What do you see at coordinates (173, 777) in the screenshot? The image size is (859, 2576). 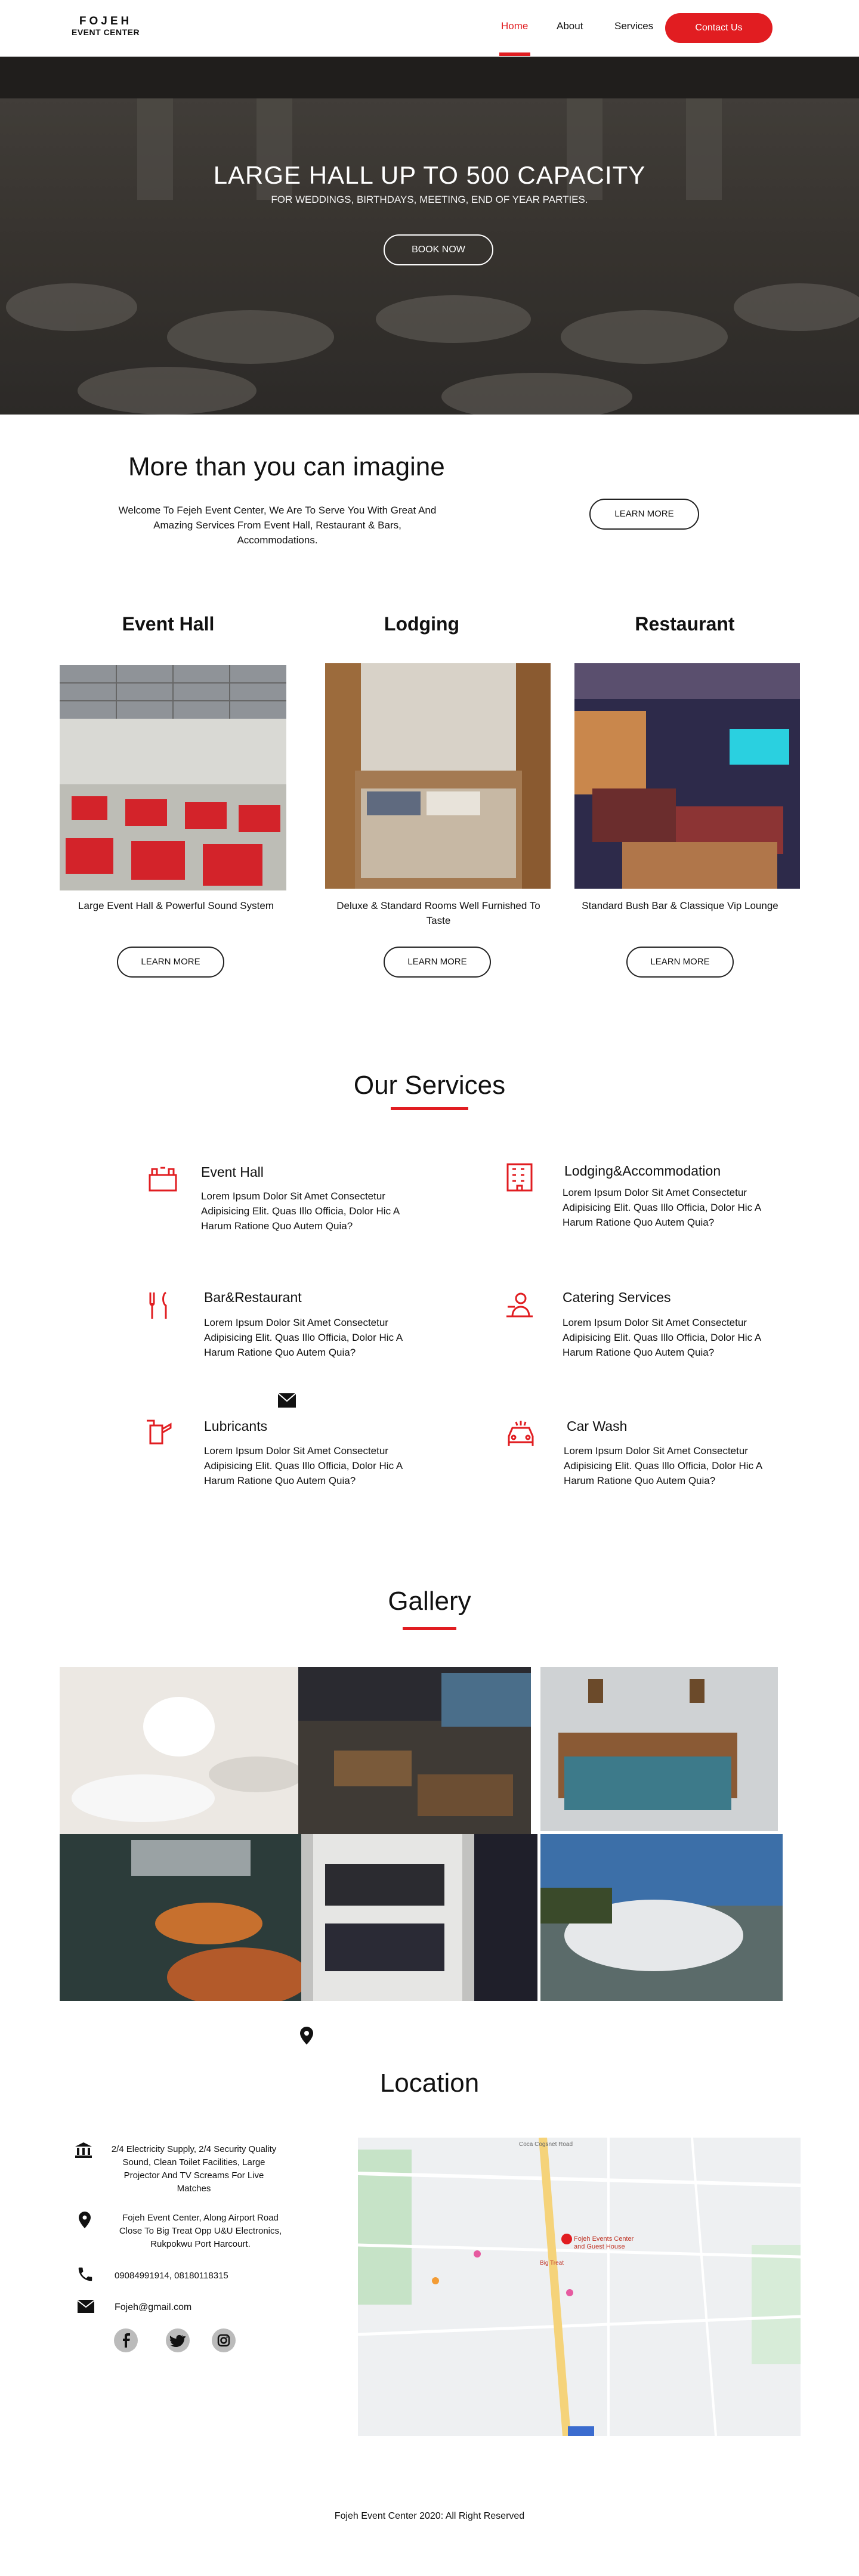 I see `event-hall-image` at bounding box center [173, 777].